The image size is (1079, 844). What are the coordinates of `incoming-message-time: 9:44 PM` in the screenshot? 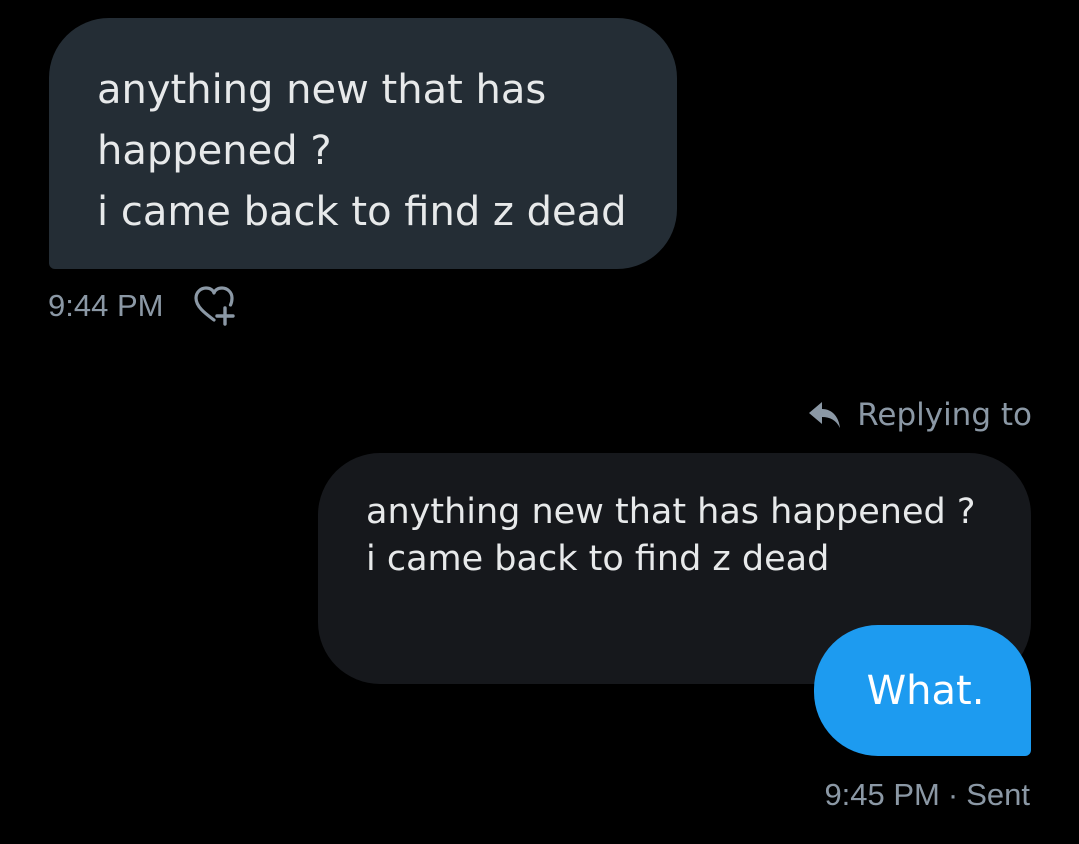 It's located at (106, 305).